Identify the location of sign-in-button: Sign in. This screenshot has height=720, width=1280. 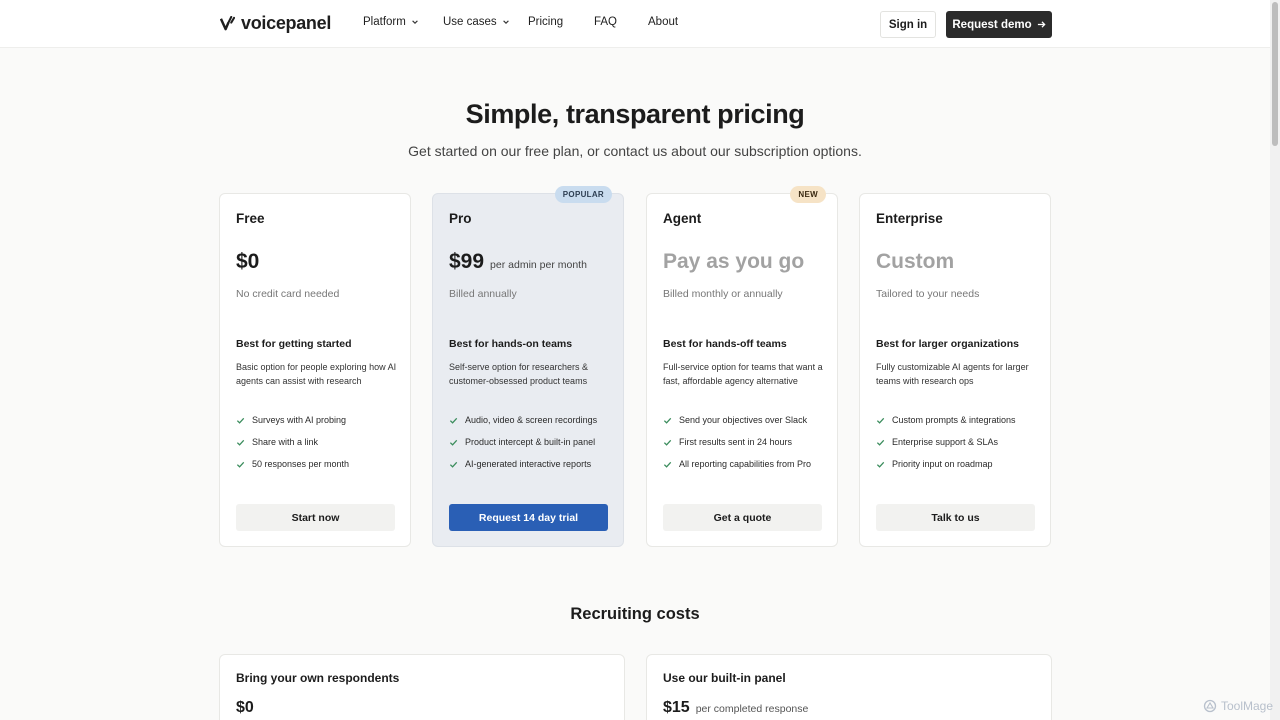
(908, 24).